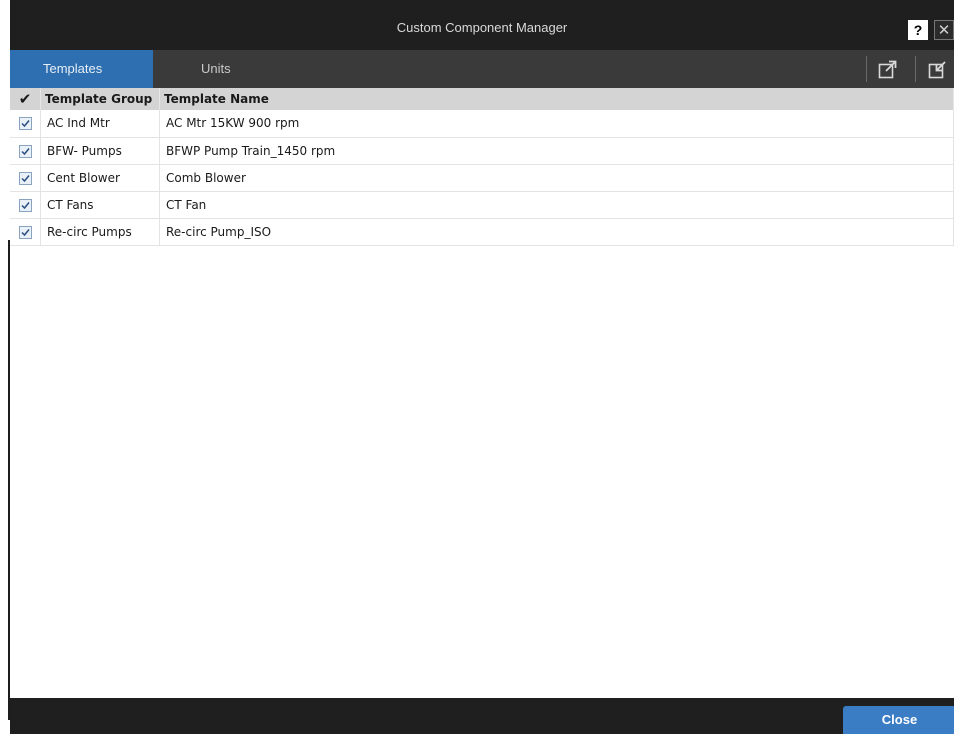 This screenshot has height=734, width=954. Describe the element at coordinates (100, 204) in the screenshot. I see `template-group-cell: CT Fans` at that location.